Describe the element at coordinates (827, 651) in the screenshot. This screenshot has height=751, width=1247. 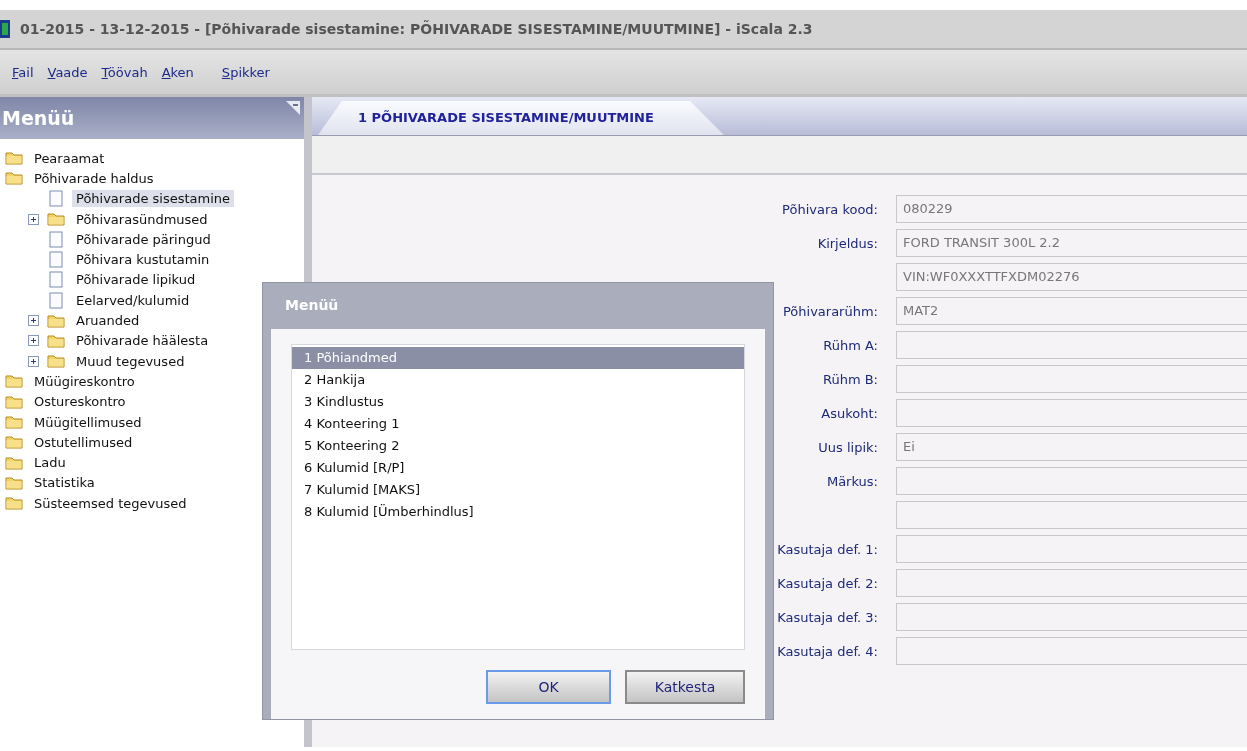
I see `field-label: Kasutaja def. 4:` at that location.